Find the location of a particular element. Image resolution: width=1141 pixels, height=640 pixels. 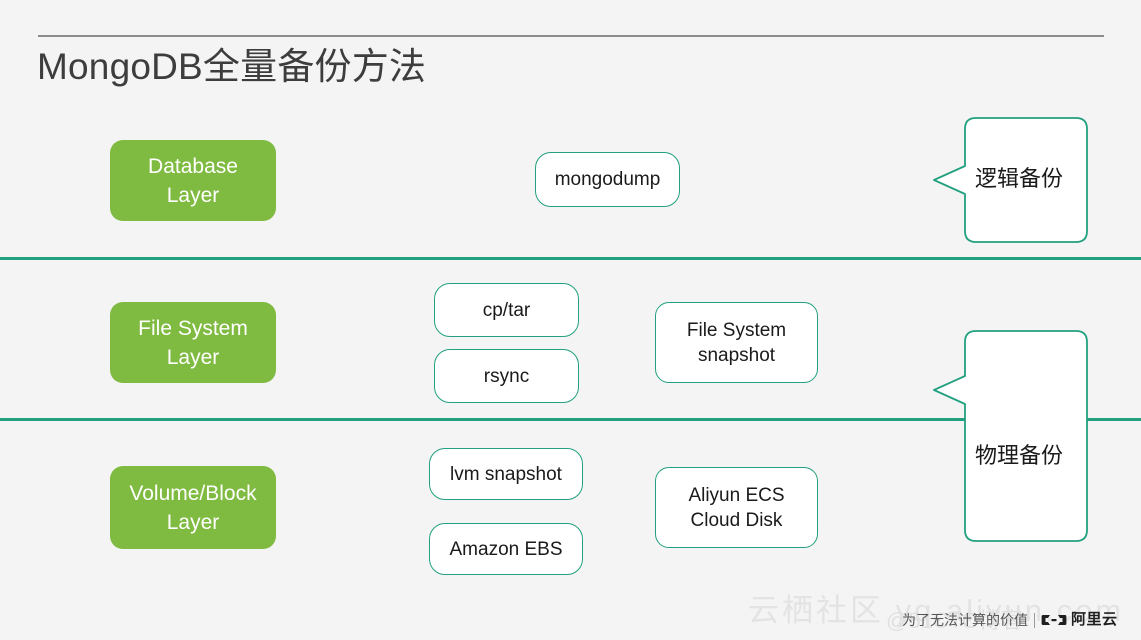

layer-box-volume-block-line2: Layer is located at coordinates (193, 522).